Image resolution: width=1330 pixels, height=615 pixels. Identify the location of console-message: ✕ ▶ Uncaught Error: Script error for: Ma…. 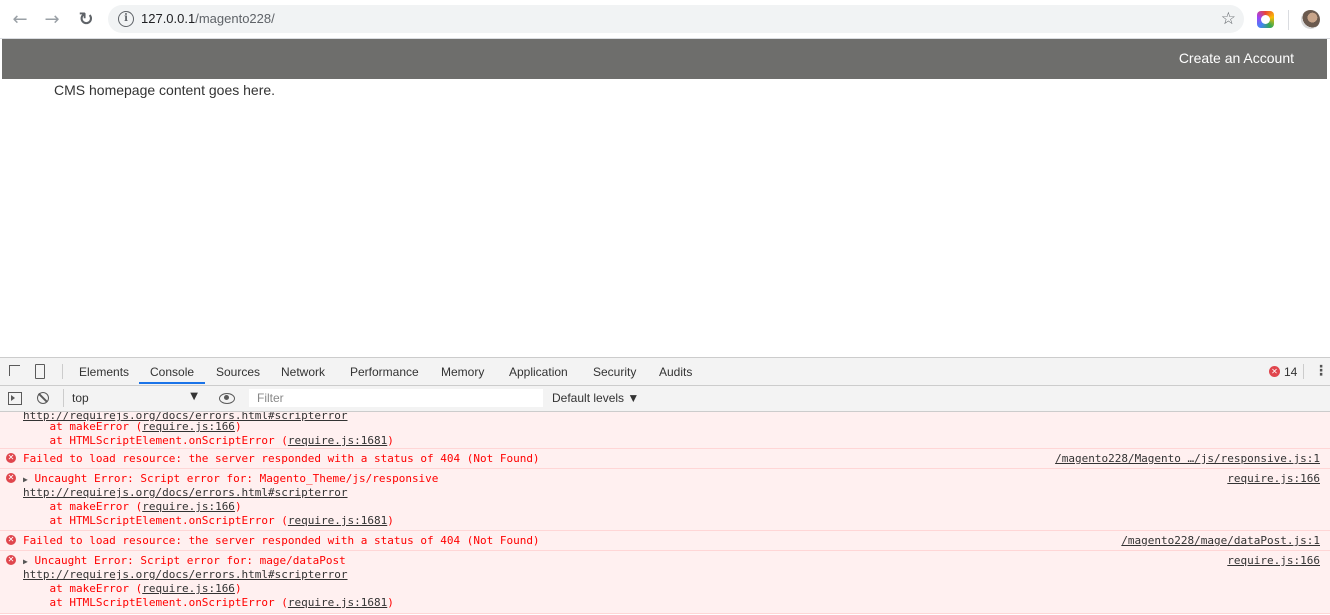
(665, 500).